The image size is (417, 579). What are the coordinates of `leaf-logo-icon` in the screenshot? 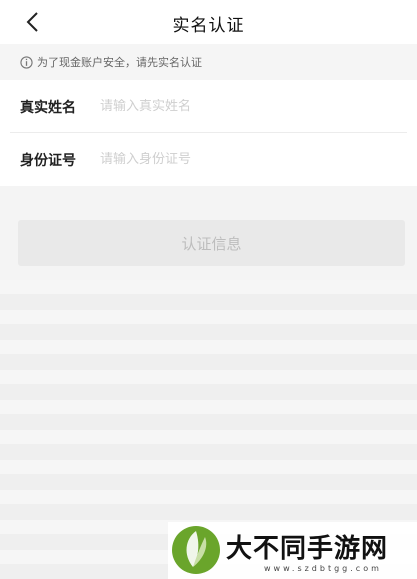 It's located at (196, 550).